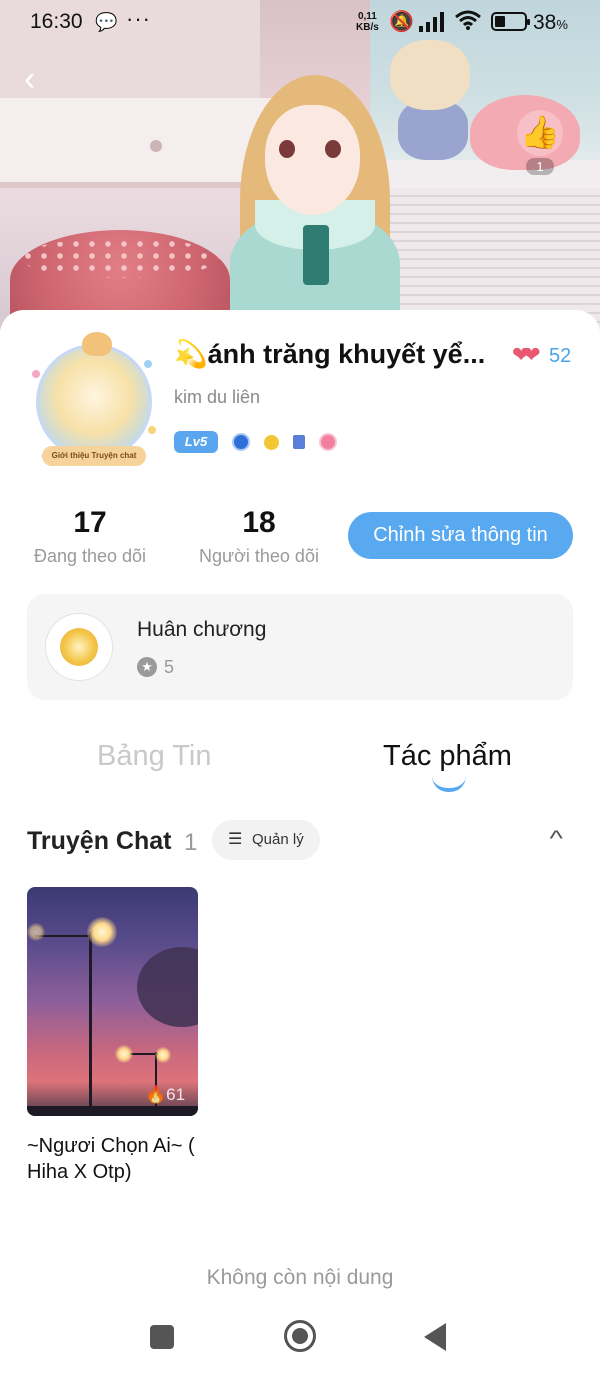 This screenshot has width=600, height=1375. I want to click on status-bar: 16:30 💬 ··· 0,11 KB/s 🔕 38%, so click(300, 23).